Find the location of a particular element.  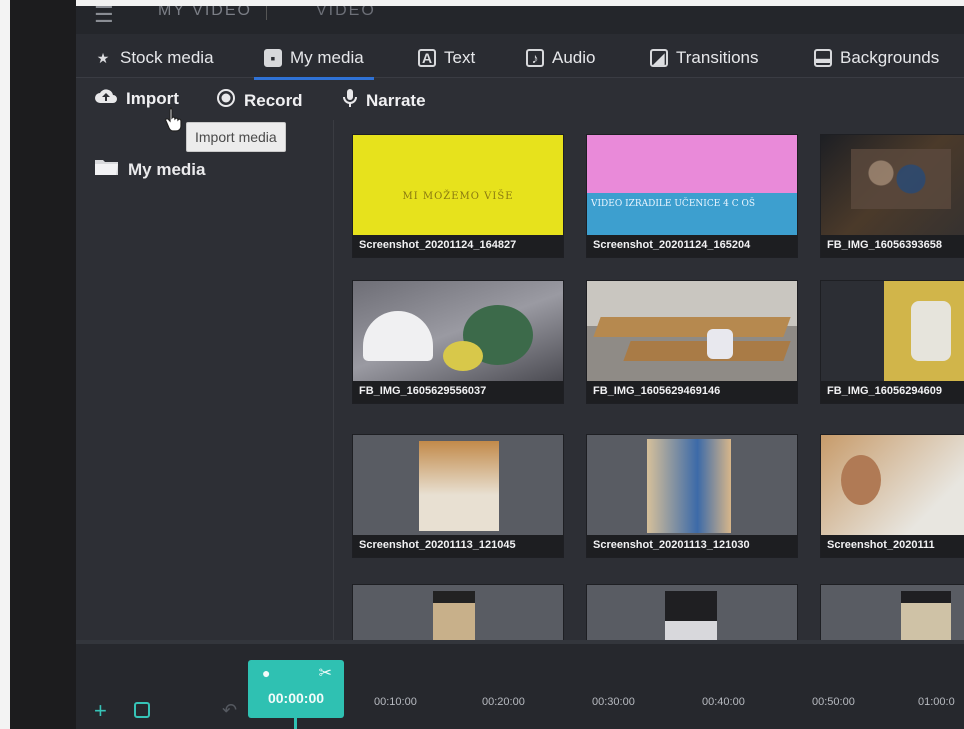

media-filename: FB_IMG_1605629556037 is located at coordinates (458, 392).